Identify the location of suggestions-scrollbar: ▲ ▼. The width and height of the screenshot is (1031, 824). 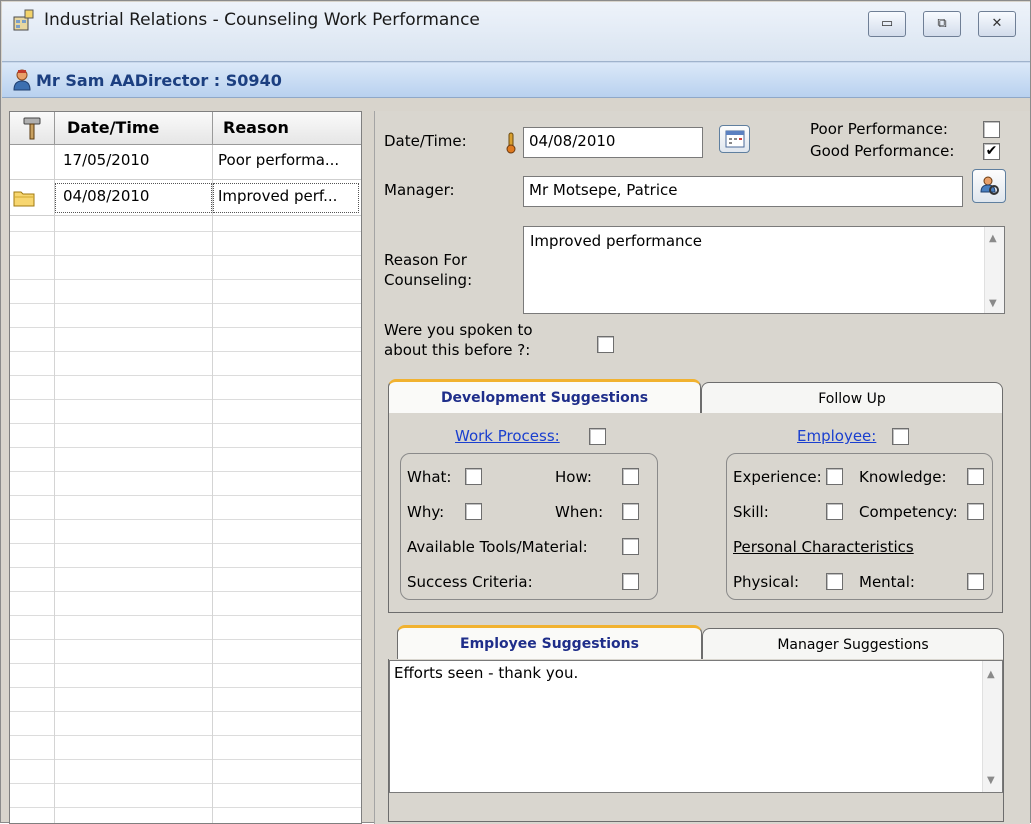
(992, 726).